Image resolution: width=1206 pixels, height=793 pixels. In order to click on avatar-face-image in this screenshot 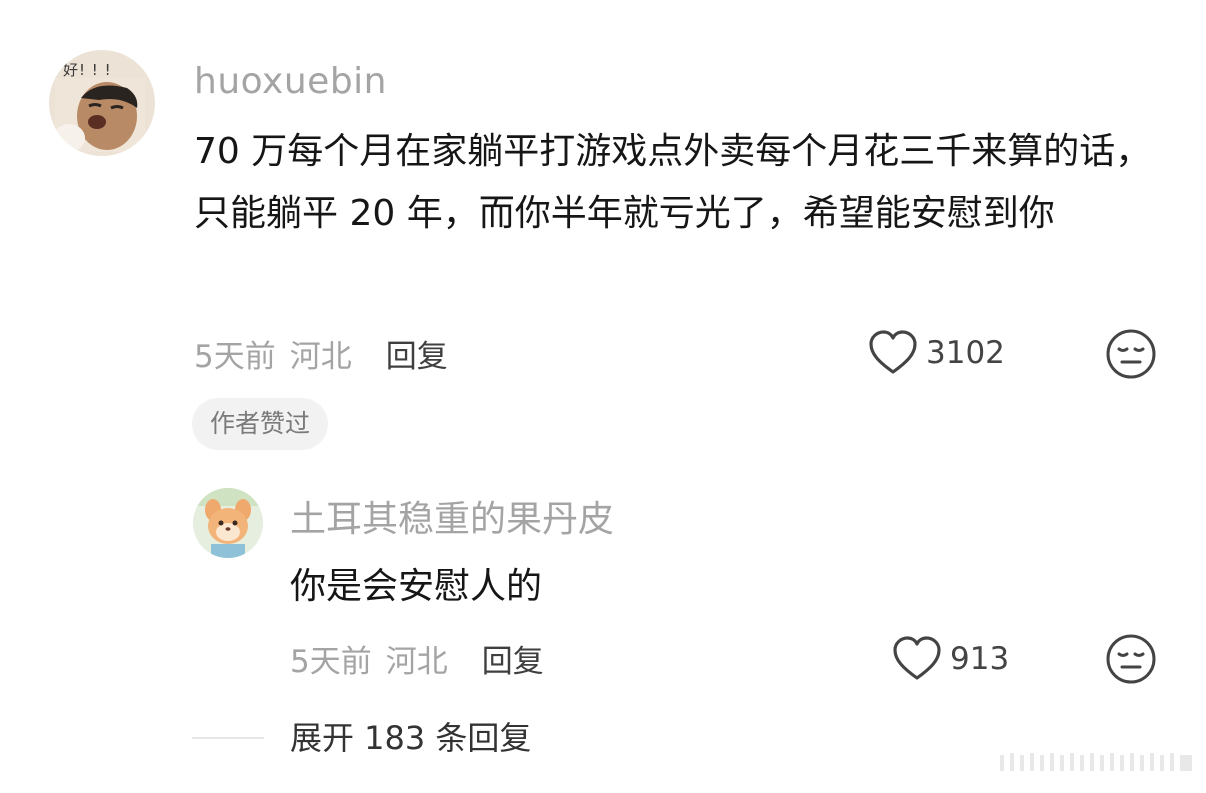, I will do `click(100, 115)`.